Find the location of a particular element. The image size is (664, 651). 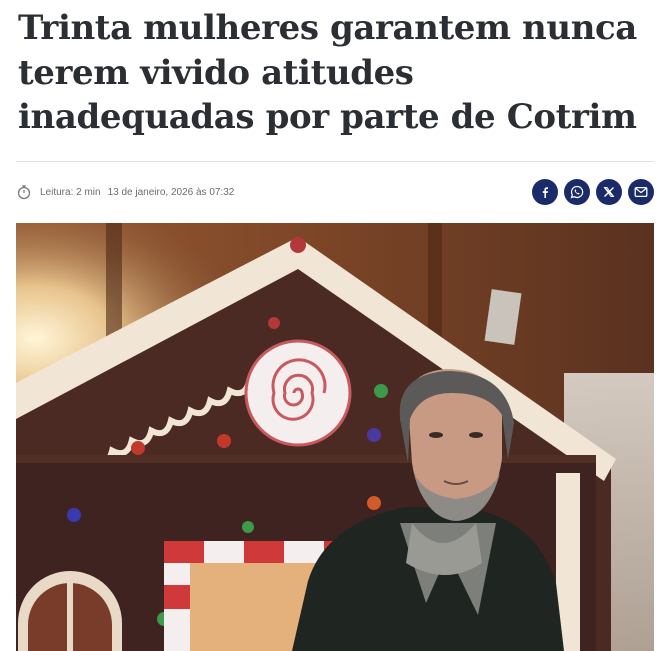

share-bar is located at coordinates (590, 192).